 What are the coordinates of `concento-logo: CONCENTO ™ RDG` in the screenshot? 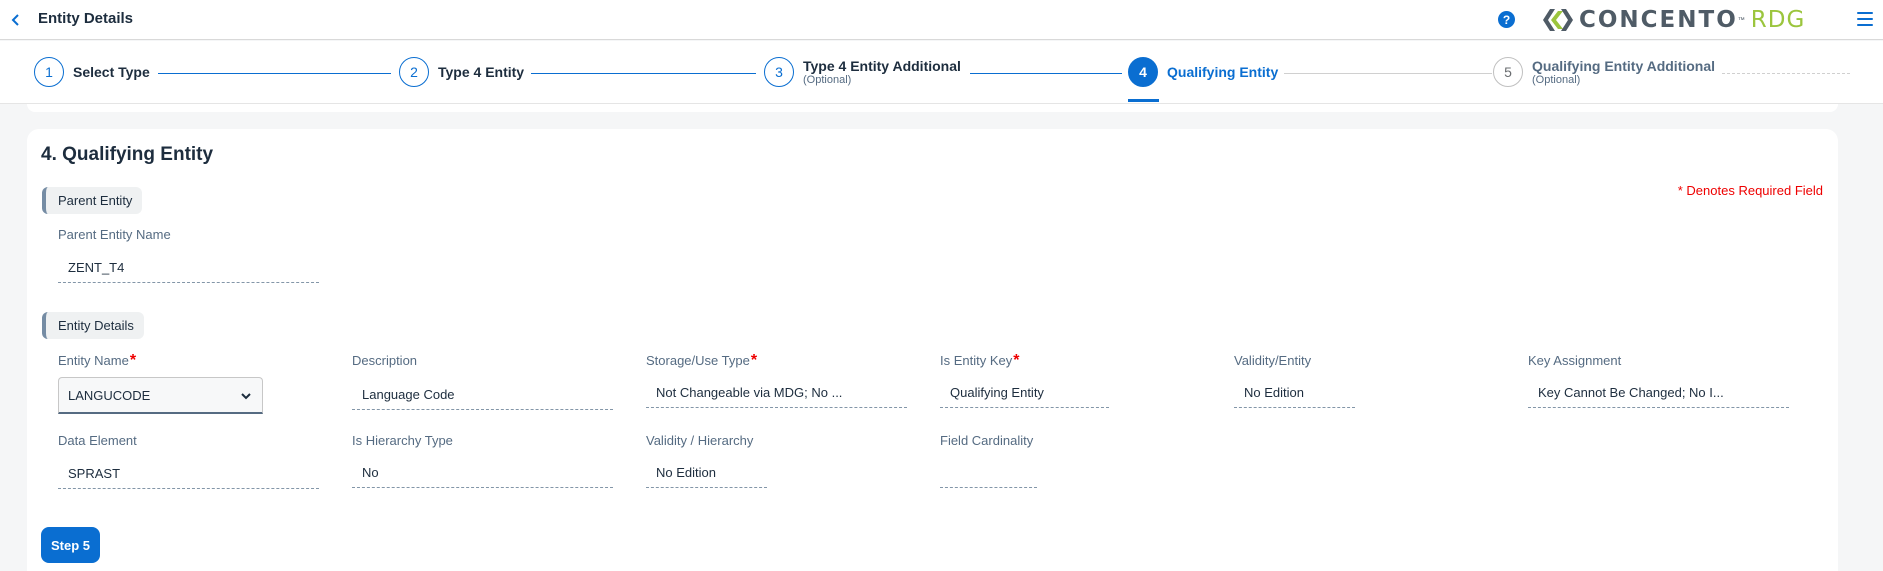 It's located at (1673, 20).